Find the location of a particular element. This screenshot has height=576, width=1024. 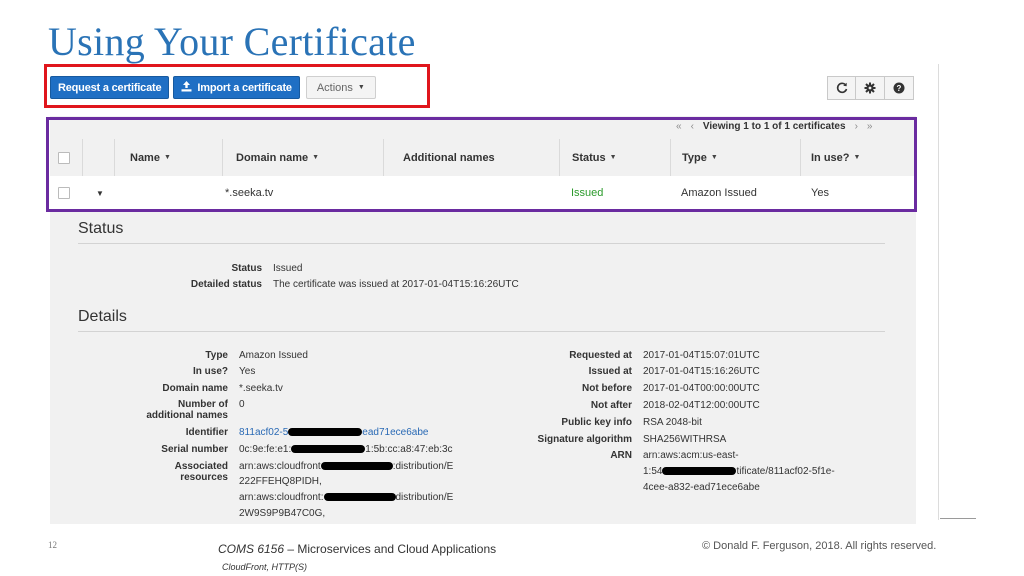

identifier-label: Identifier is located at coordinates (206, 432).